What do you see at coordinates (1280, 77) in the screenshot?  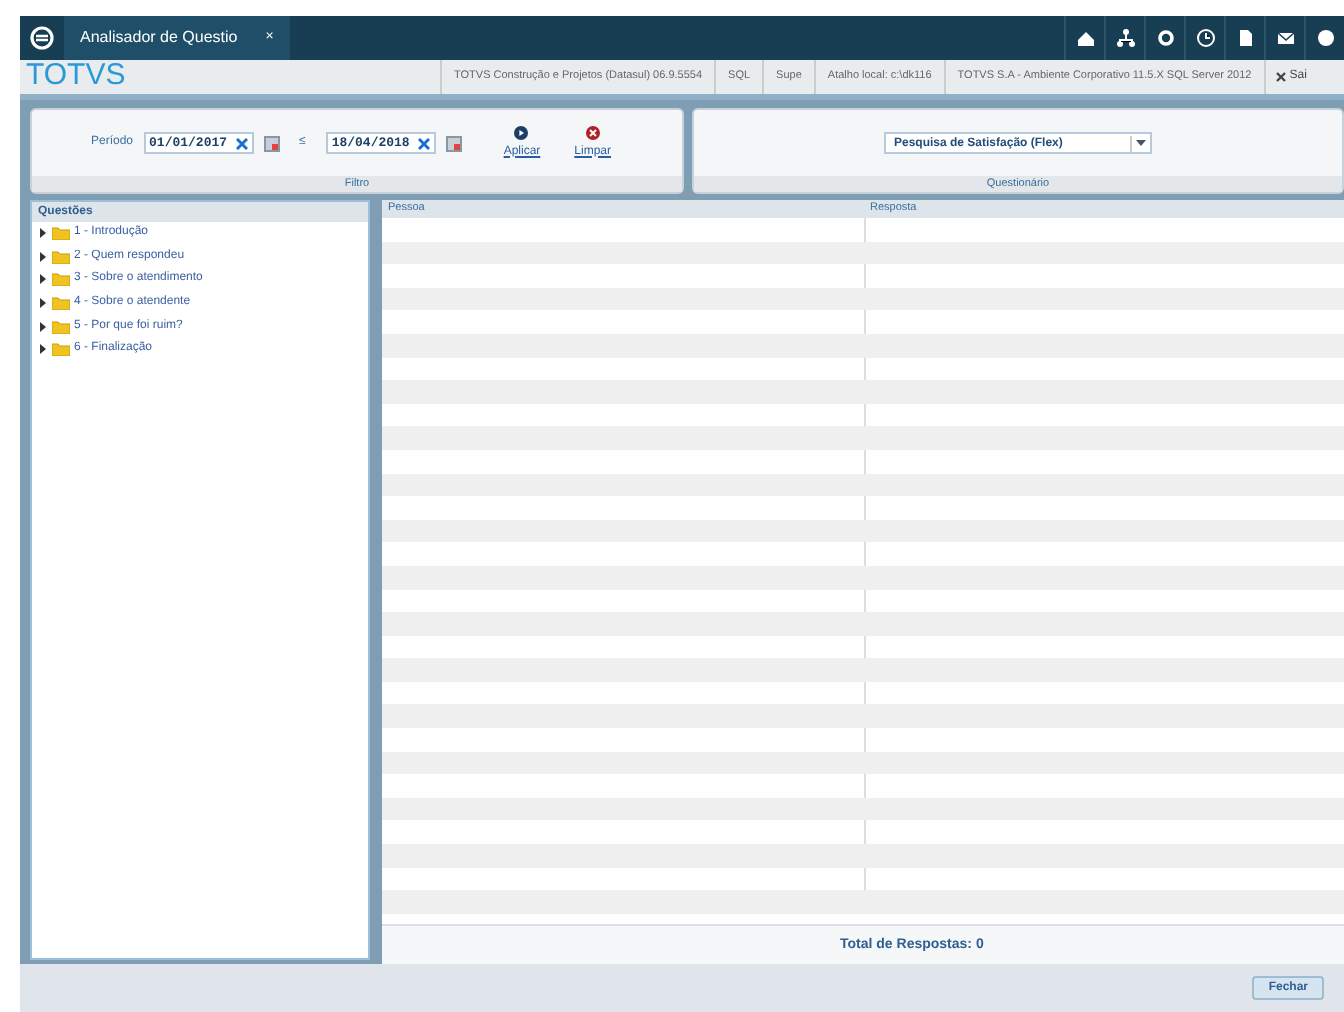 I see `close-icon` at bounding box center [1280, 77].